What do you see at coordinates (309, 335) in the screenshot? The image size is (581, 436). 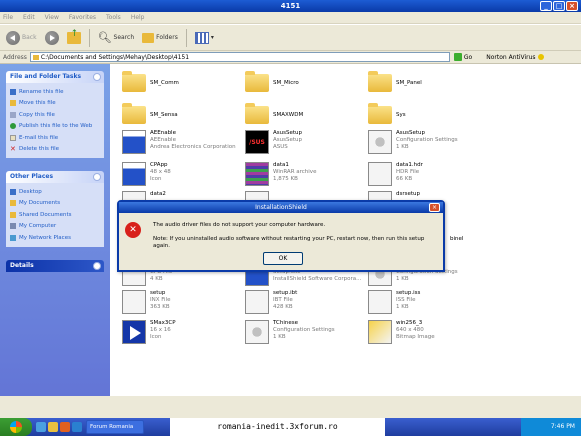 I see `file-item: TChinese Configuration Settings 1 KB` at bounding box center [309, 335].